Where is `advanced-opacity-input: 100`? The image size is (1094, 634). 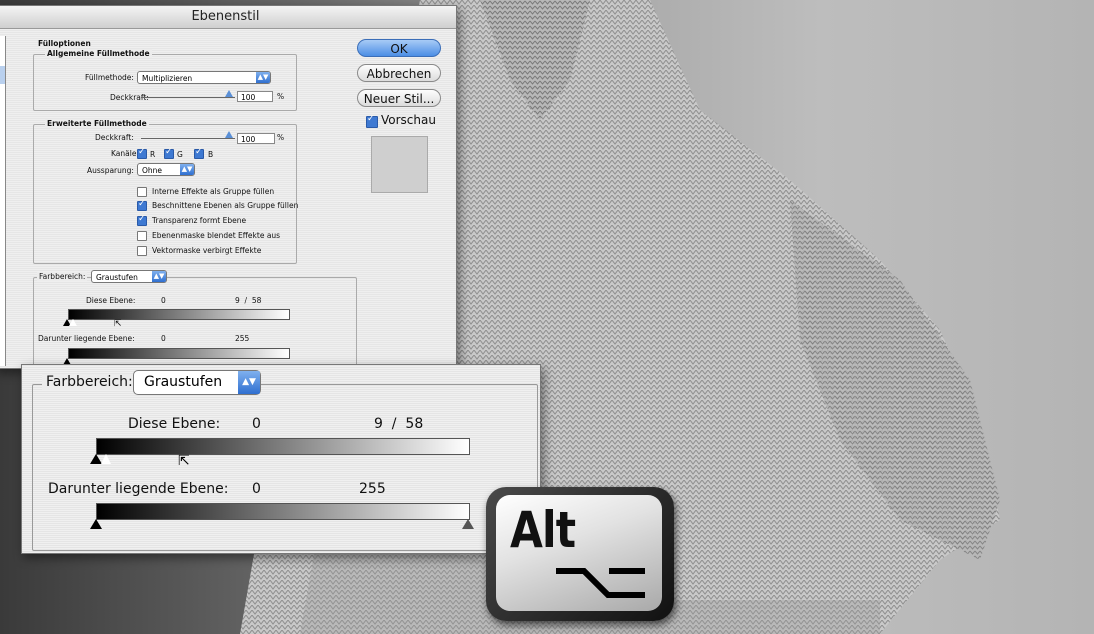 advanced-opacity-input: 100 is located at coordinates (256, 138).